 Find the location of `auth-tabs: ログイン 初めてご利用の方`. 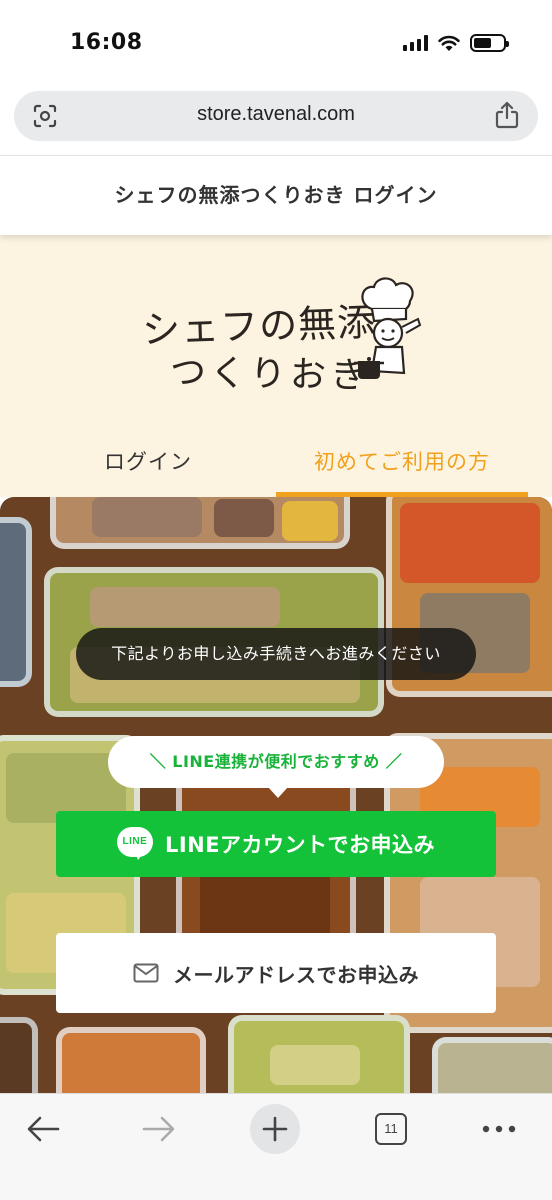

auth-tabs: ログイン 初めてご利用の方 is located at coordinates (276, 468).